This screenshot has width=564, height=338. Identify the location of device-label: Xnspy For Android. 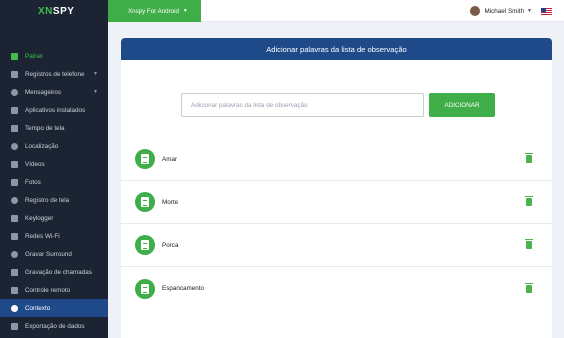
(153, 11).